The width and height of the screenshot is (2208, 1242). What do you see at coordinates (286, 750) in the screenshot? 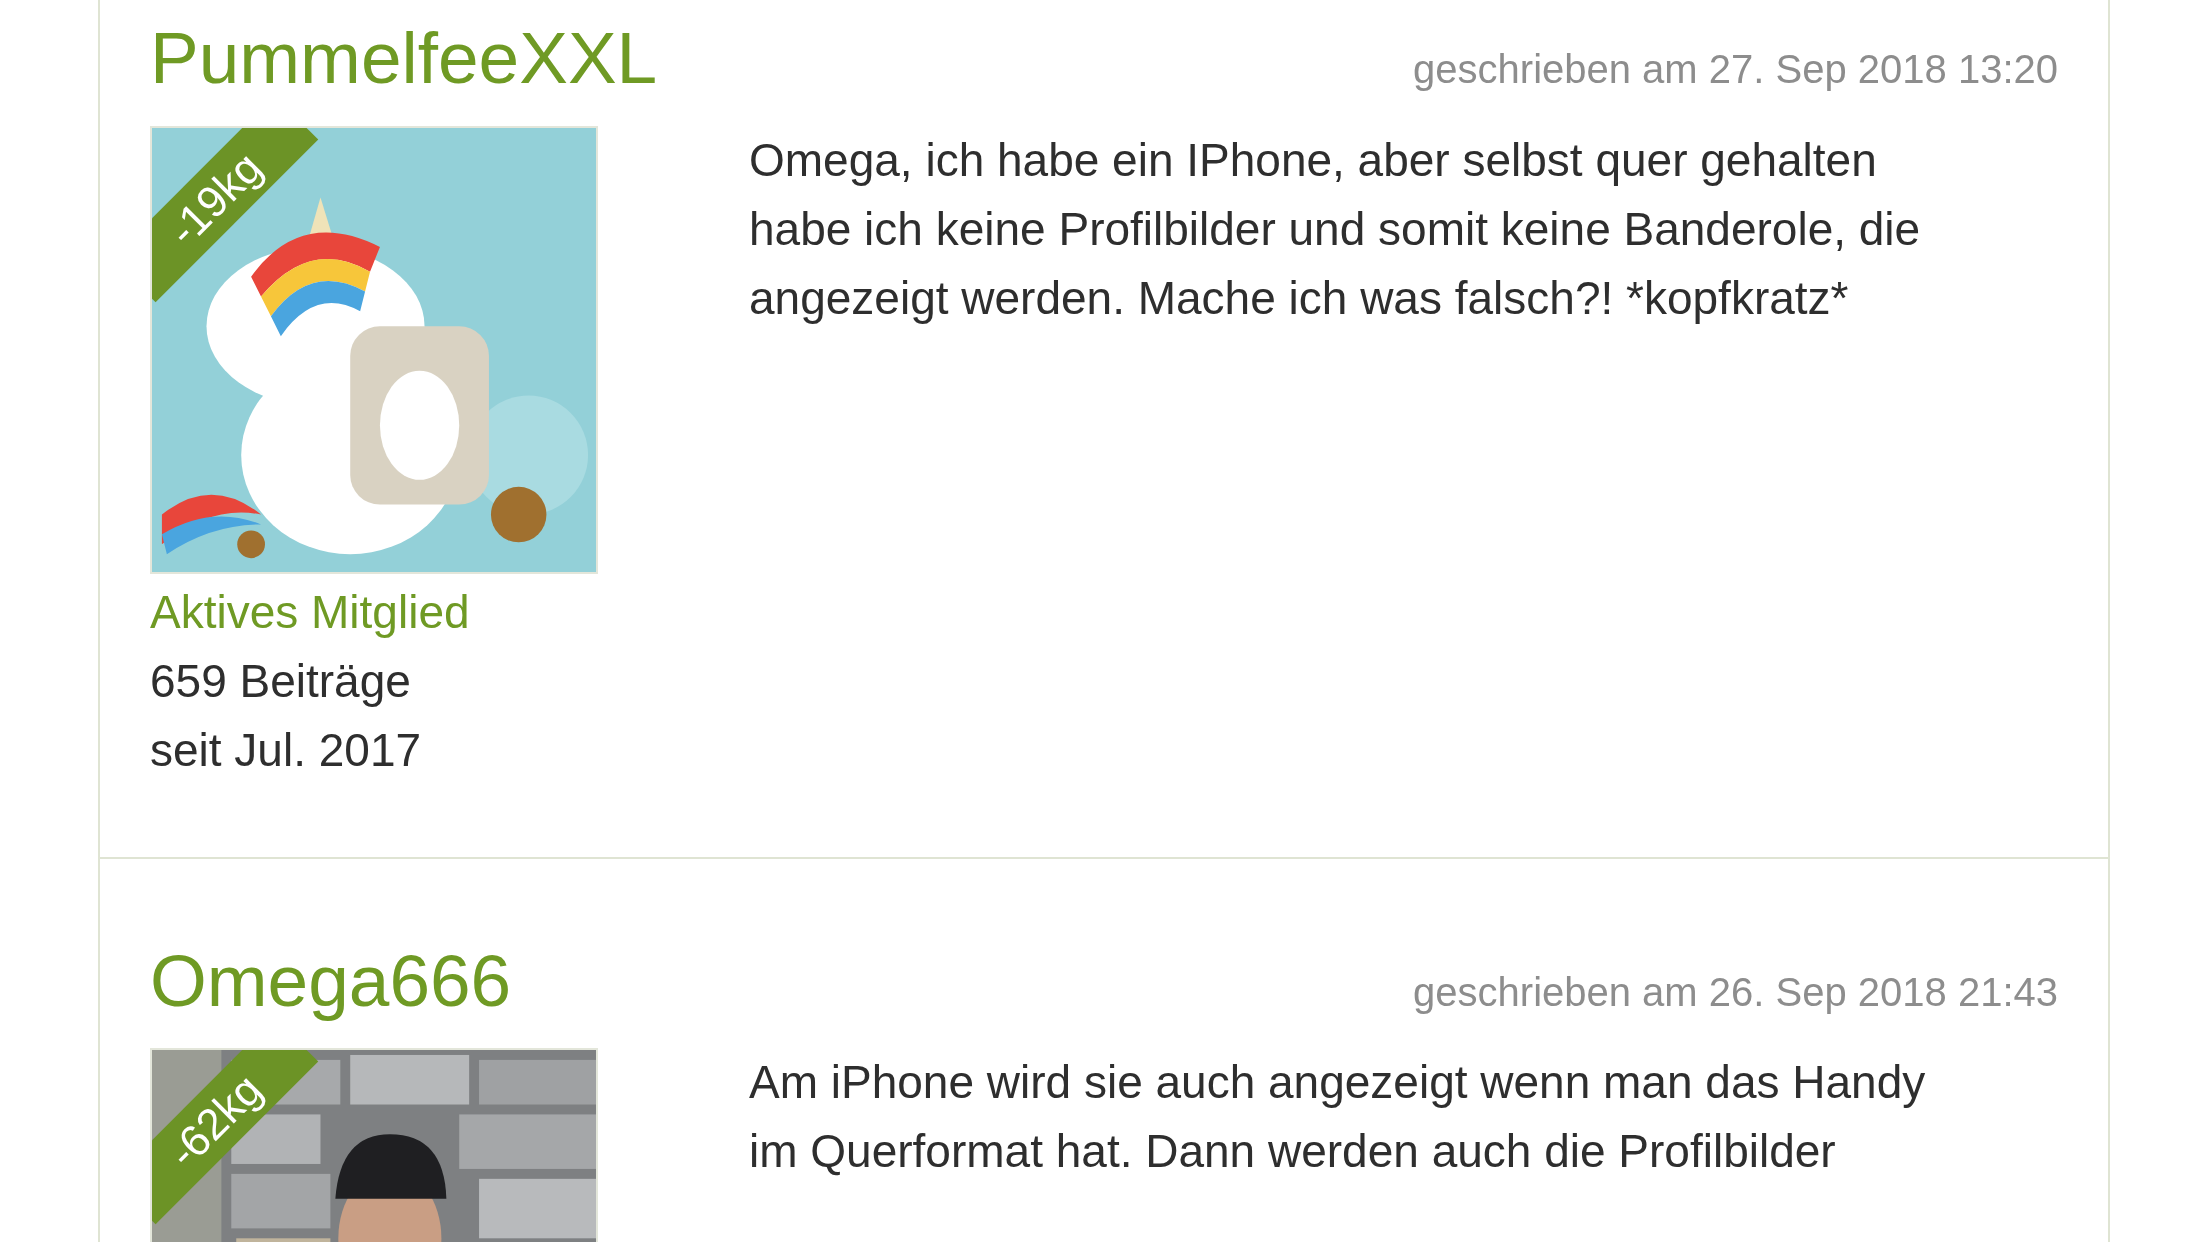
I see `member-since: seit Jul. 2017` at bounding box center [286, 750].